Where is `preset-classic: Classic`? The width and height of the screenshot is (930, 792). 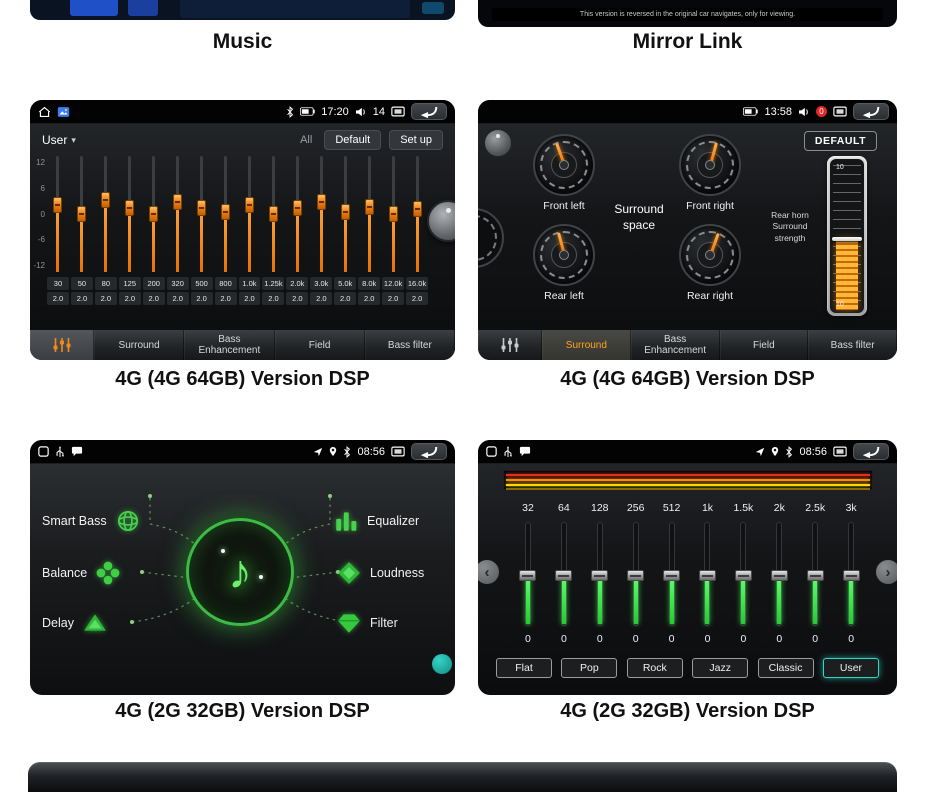
preset-classic: Classic is located at coordinates (785, 668).